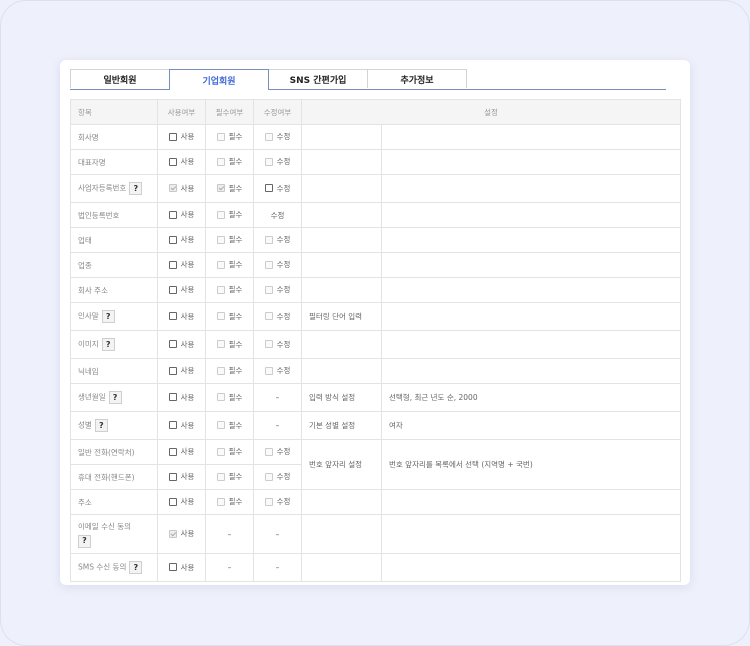  I want to click on table-row: 법인등록번호 사용 필수 수정, so click(375, 215).